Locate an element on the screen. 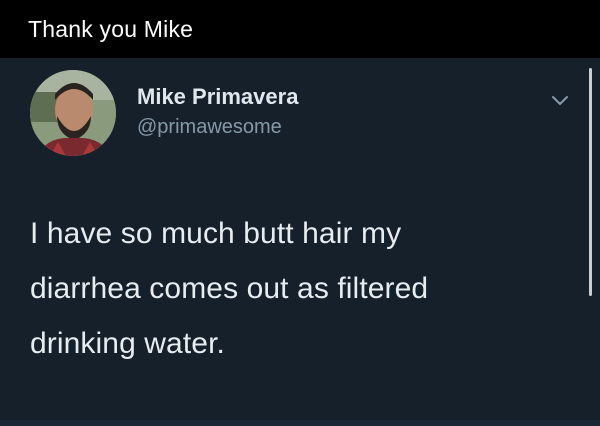 The height and width of the screenshot is (426, 600). author-display-name: Mike Primavera is located at coordinates (217, 97).